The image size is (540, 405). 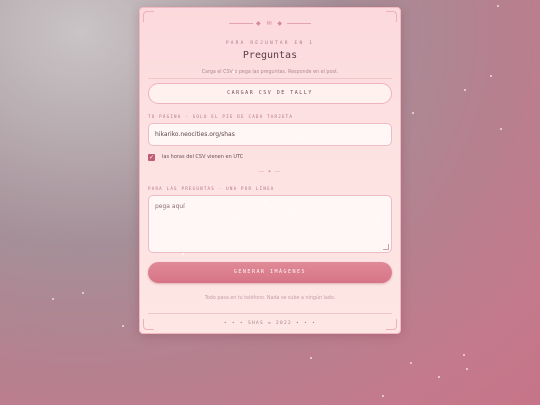 What do you see at coordinates (203, 157) in the screenshot?
I see `utc-checkbox-label: las horas del CSV vienen en UTC` at bounding box center [203, 157].